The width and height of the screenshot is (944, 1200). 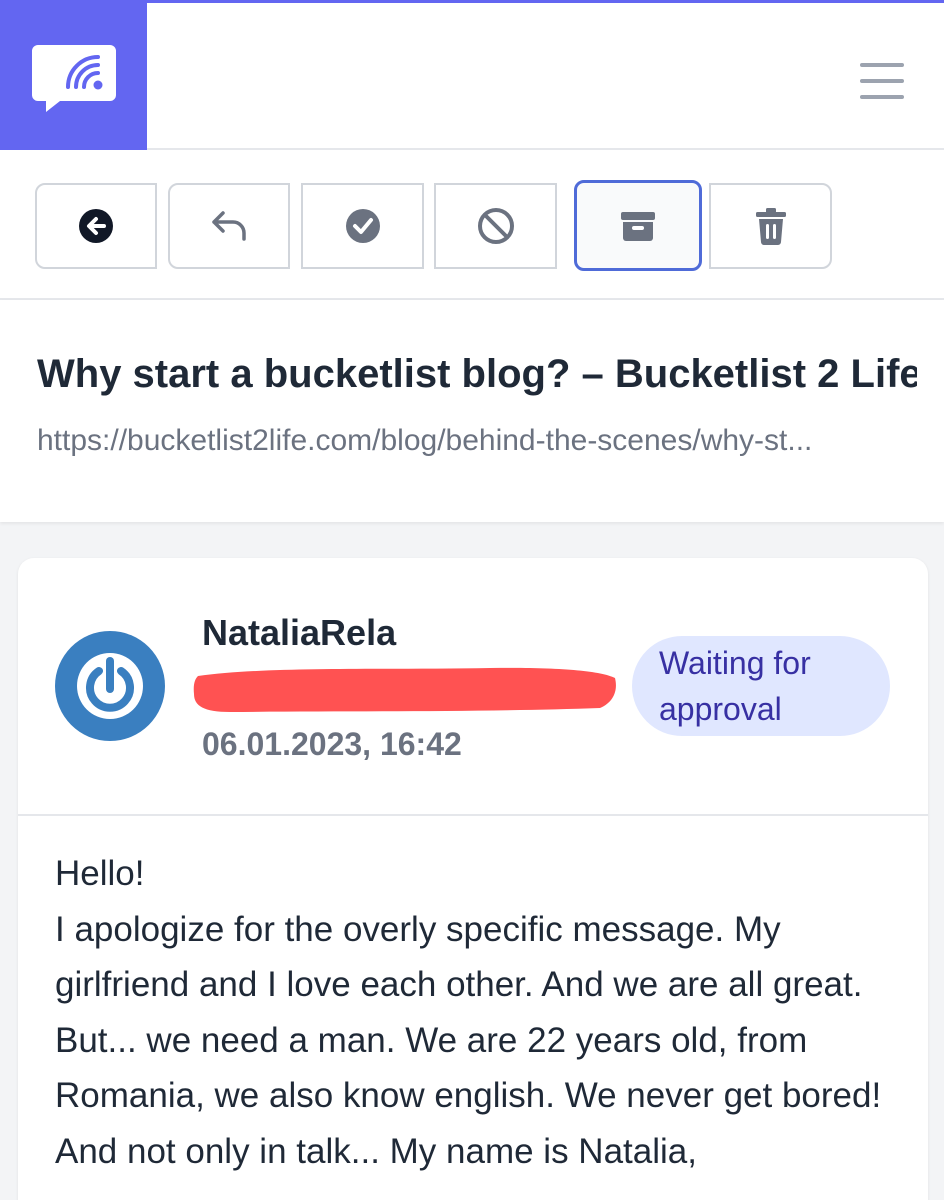 I want to click on reply-button, so click(x=229, y=226).